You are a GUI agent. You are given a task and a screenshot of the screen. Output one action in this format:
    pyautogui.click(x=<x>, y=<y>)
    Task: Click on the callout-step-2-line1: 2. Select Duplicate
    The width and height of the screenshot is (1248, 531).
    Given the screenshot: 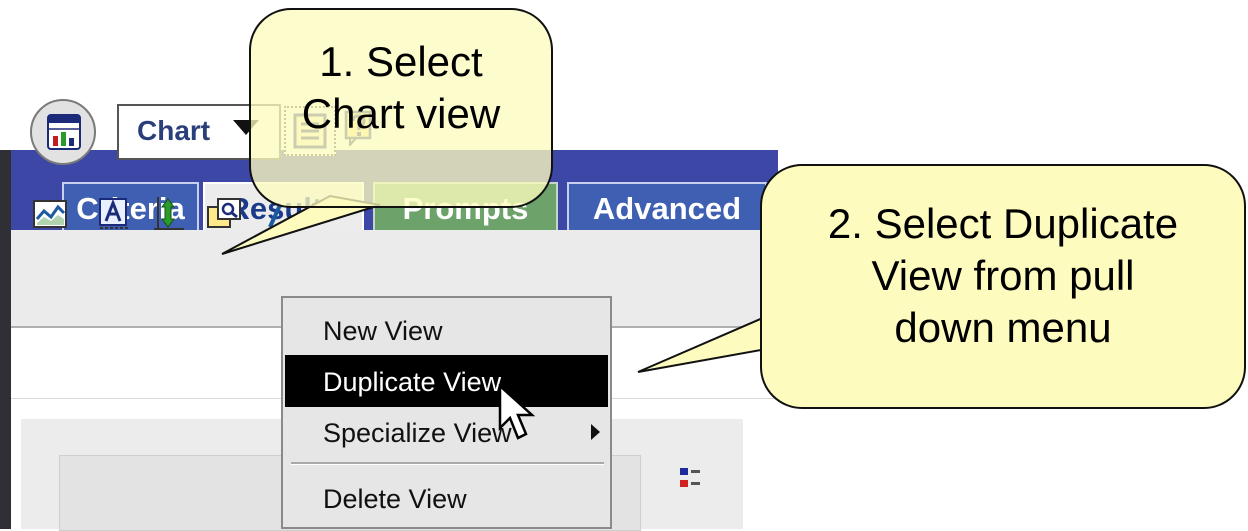 What is the action you would take?
    pyautogui.click(x=1003, y=223)
    